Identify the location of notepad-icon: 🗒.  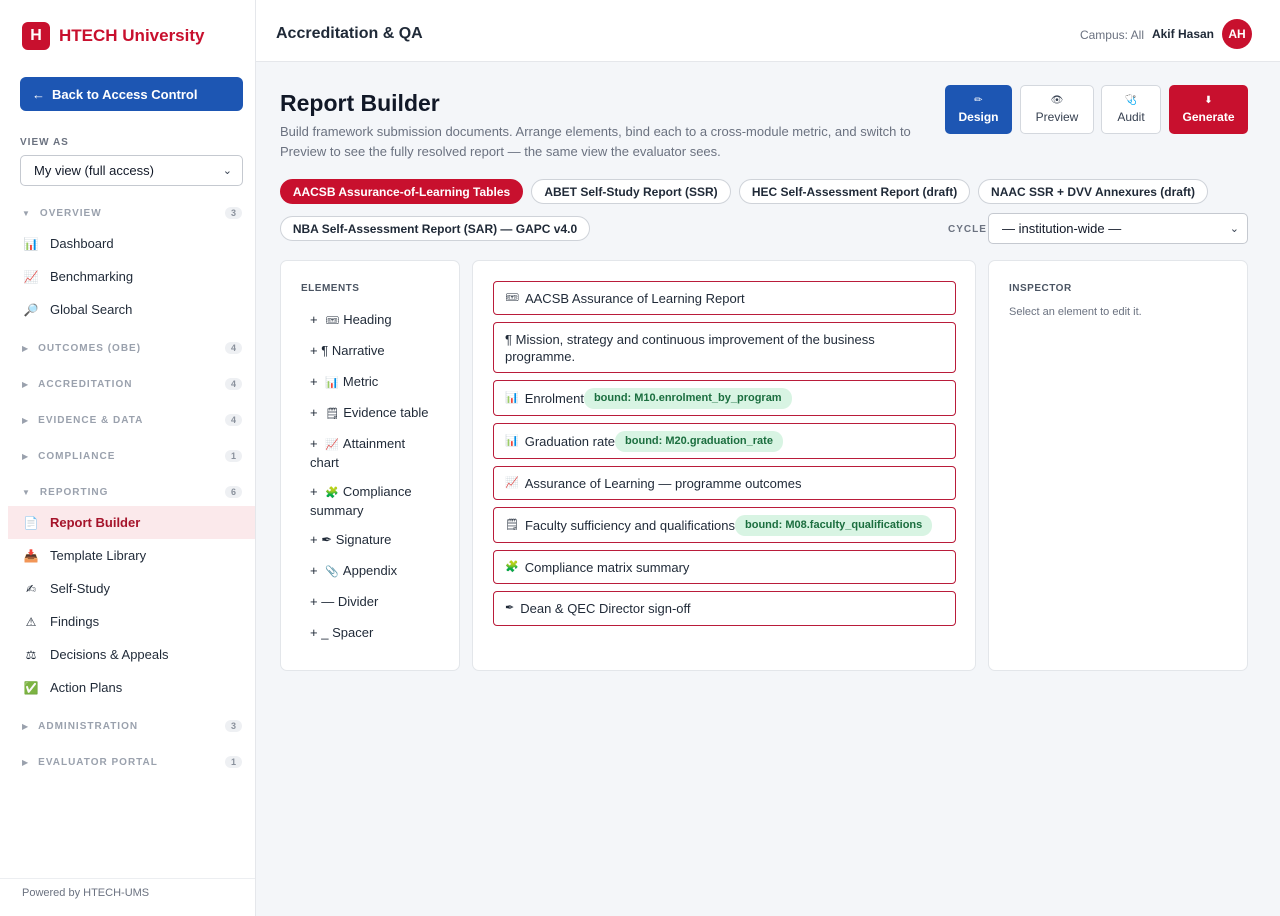
(512, 524).